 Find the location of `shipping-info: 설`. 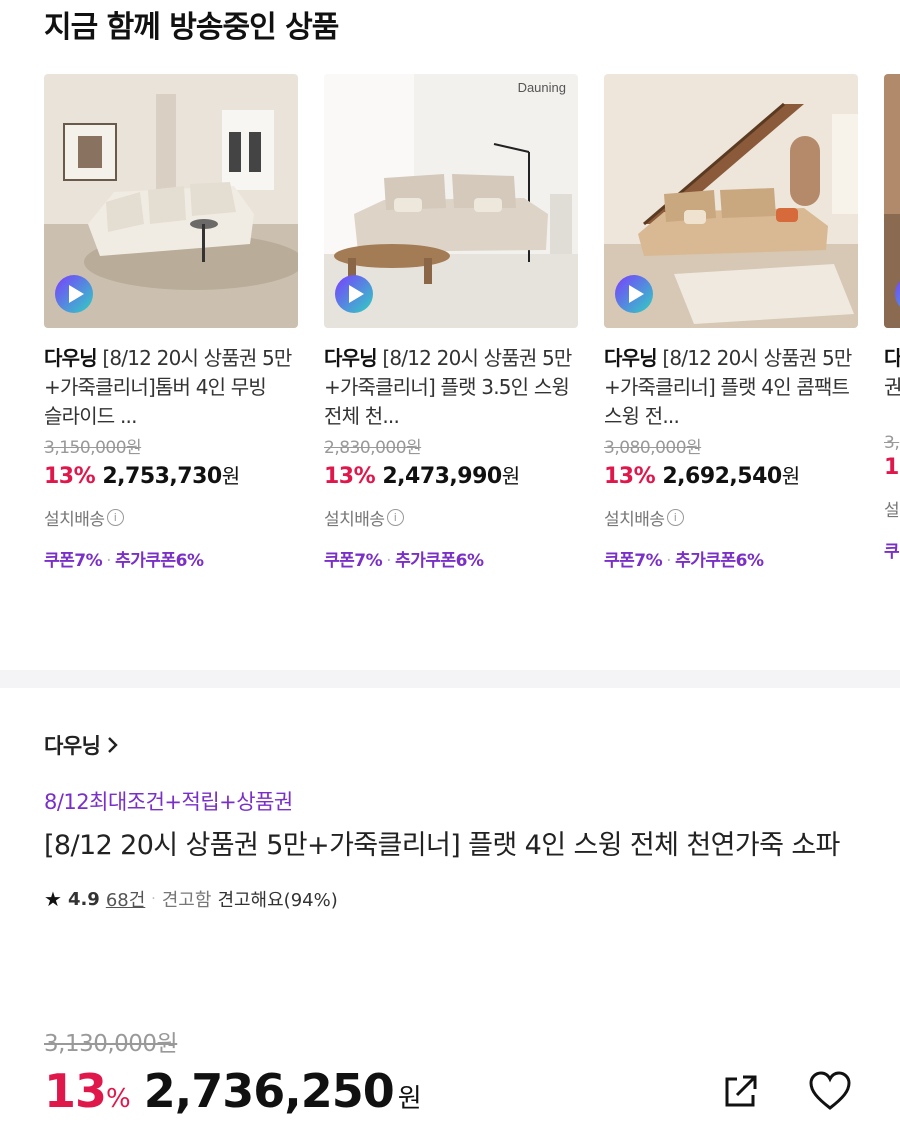

shipping-info: 설 is located at coordinates (892, 511).